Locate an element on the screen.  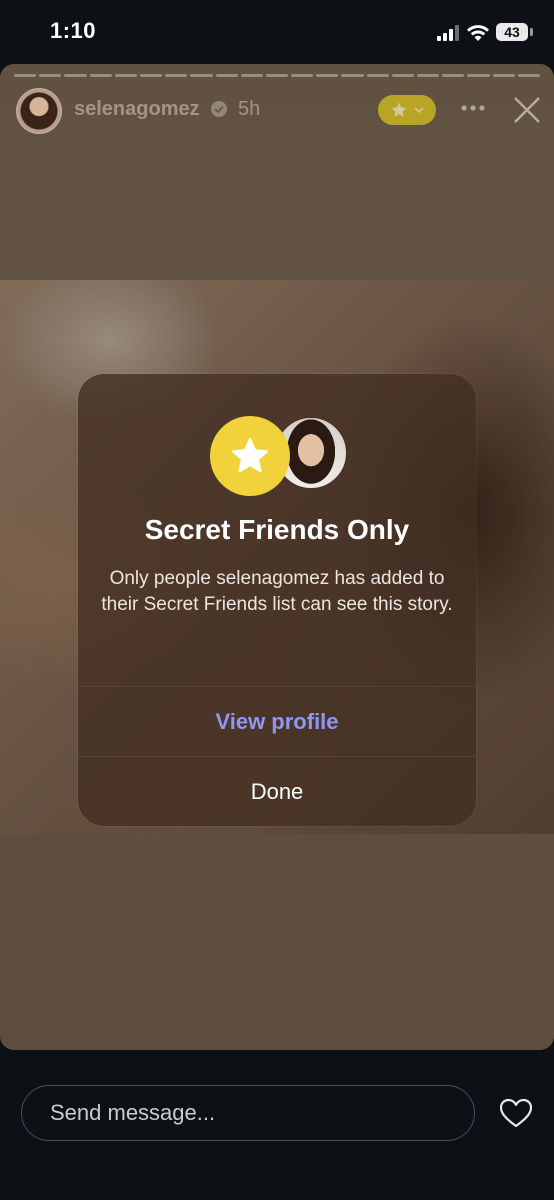
done-button: Done is located at coordinates (277, 791).